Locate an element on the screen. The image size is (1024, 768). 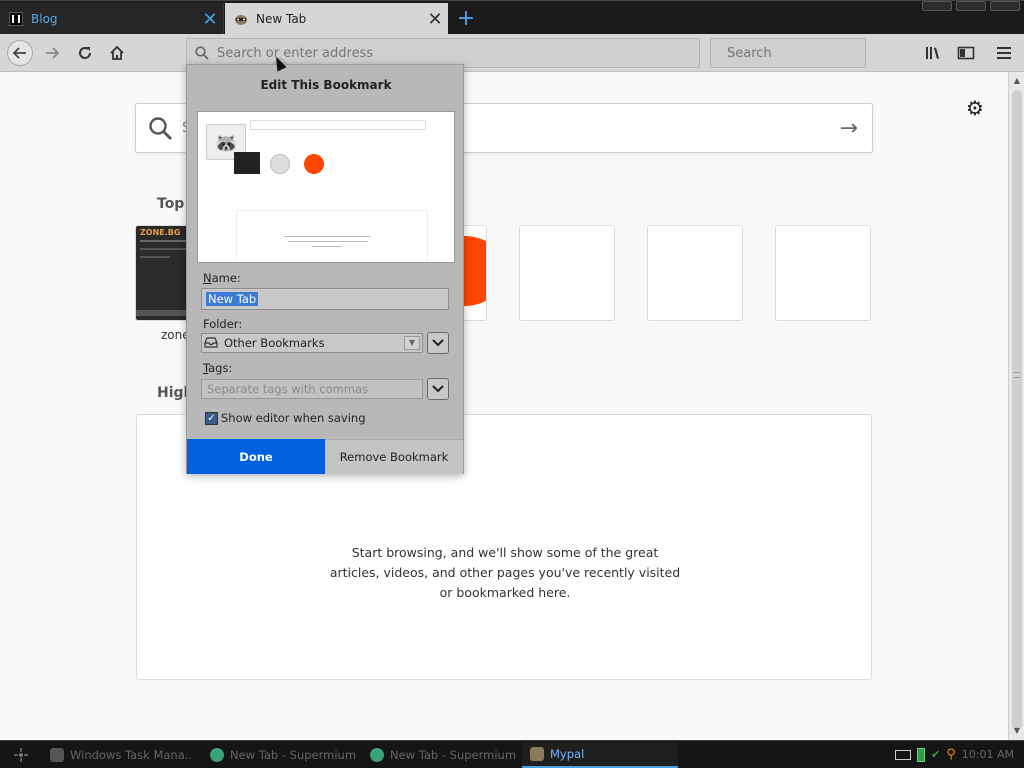
maximize-button is located at coordinates (971, 6).